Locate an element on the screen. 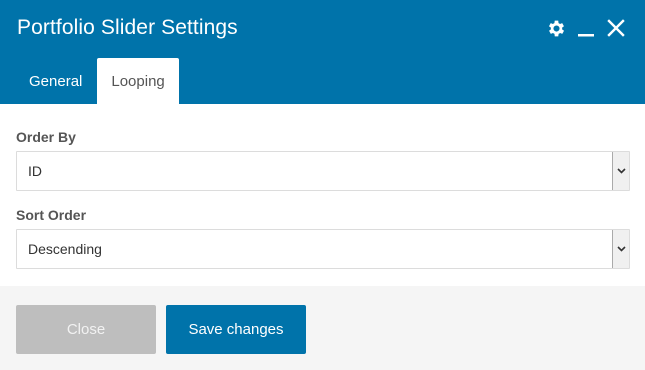 The image size is (645, 370). save-changes-button: Save changes is located at coordinates (236, 329).